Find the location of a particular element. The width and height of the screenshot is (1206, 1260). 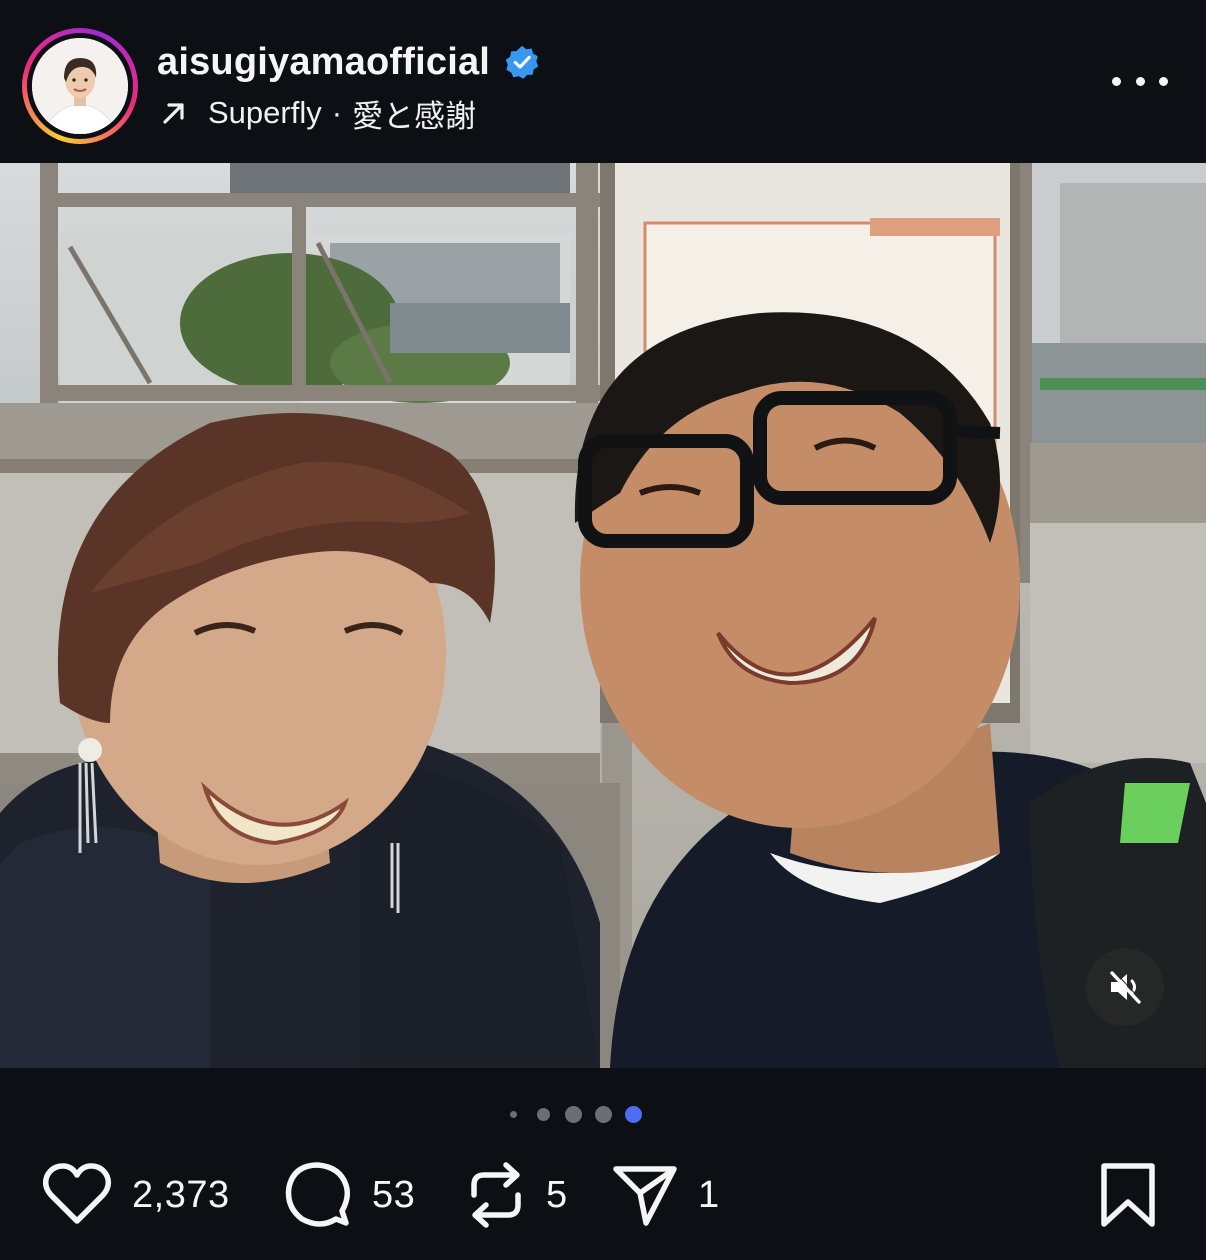

arrow-up-right-icon is located at coordinates (173, 113).